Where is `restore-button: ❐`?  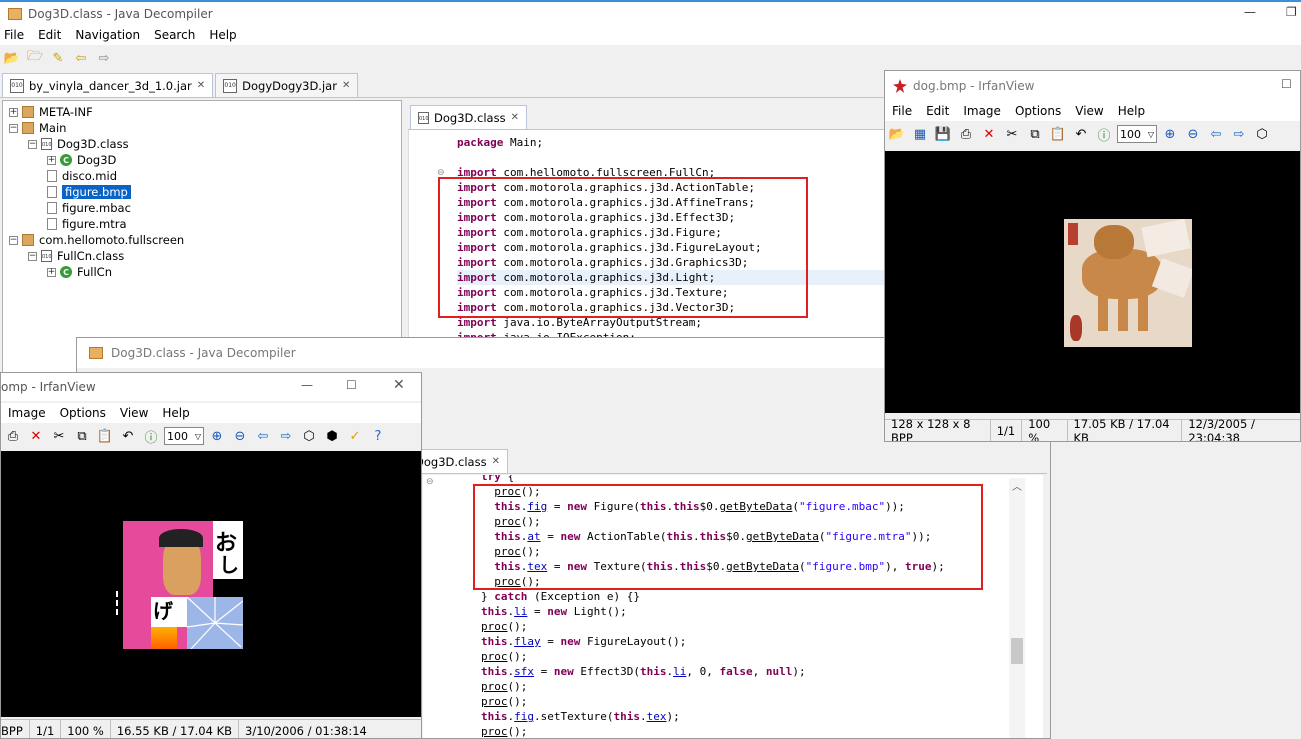 restore-button: ❐ is located at coordinates (1291, 12).